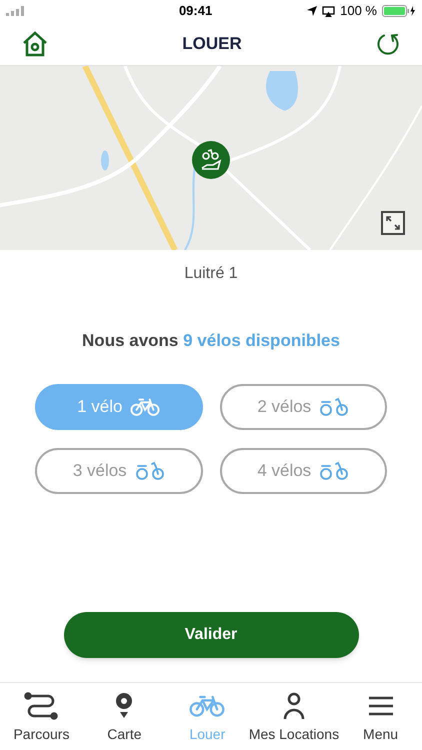  I want to click on tab-bar-item: Mes Locations, so click(294, 717).